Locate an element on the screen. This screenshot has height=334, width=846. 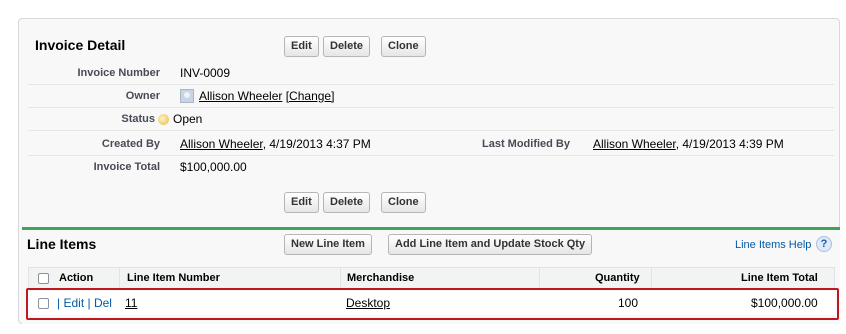
line-items-title: Line Items is located at coordinates (62, 244).